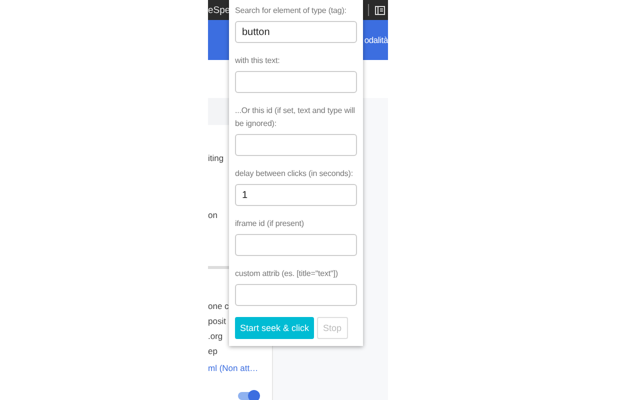 The image size is (640, 400). What do you see at coordinates (215, 336) in the screenshot?
I see `item-text: .org` at bounding box center [215, 336].